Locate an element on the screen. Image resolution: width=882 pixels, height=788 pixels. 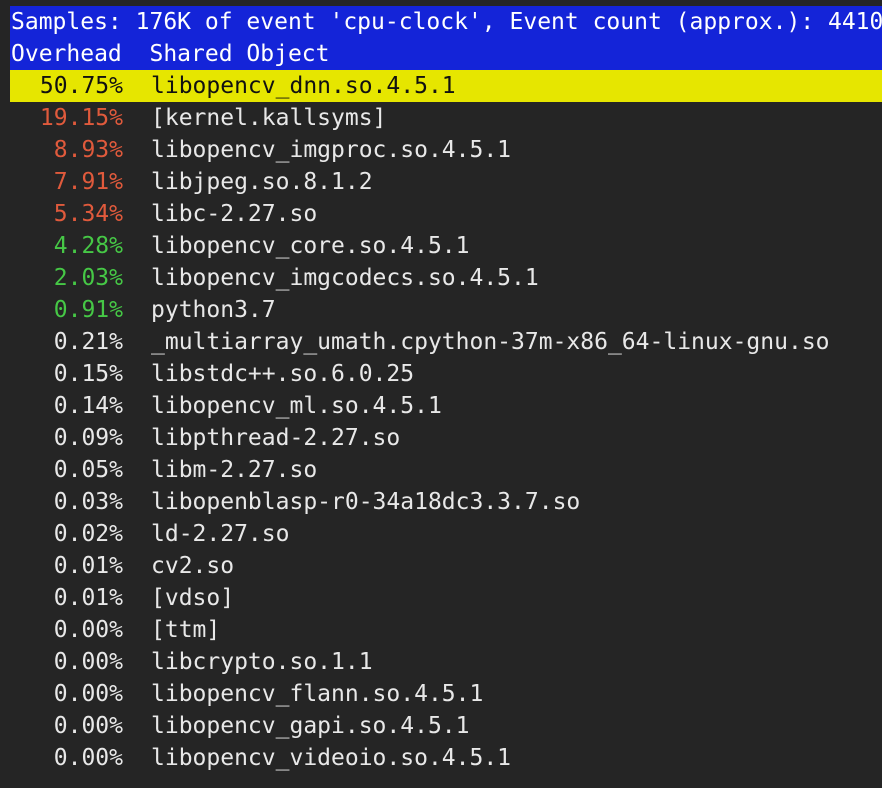
shared-object-name: libjpeg.so.8.1.2 is located at coordinates (262, 182).